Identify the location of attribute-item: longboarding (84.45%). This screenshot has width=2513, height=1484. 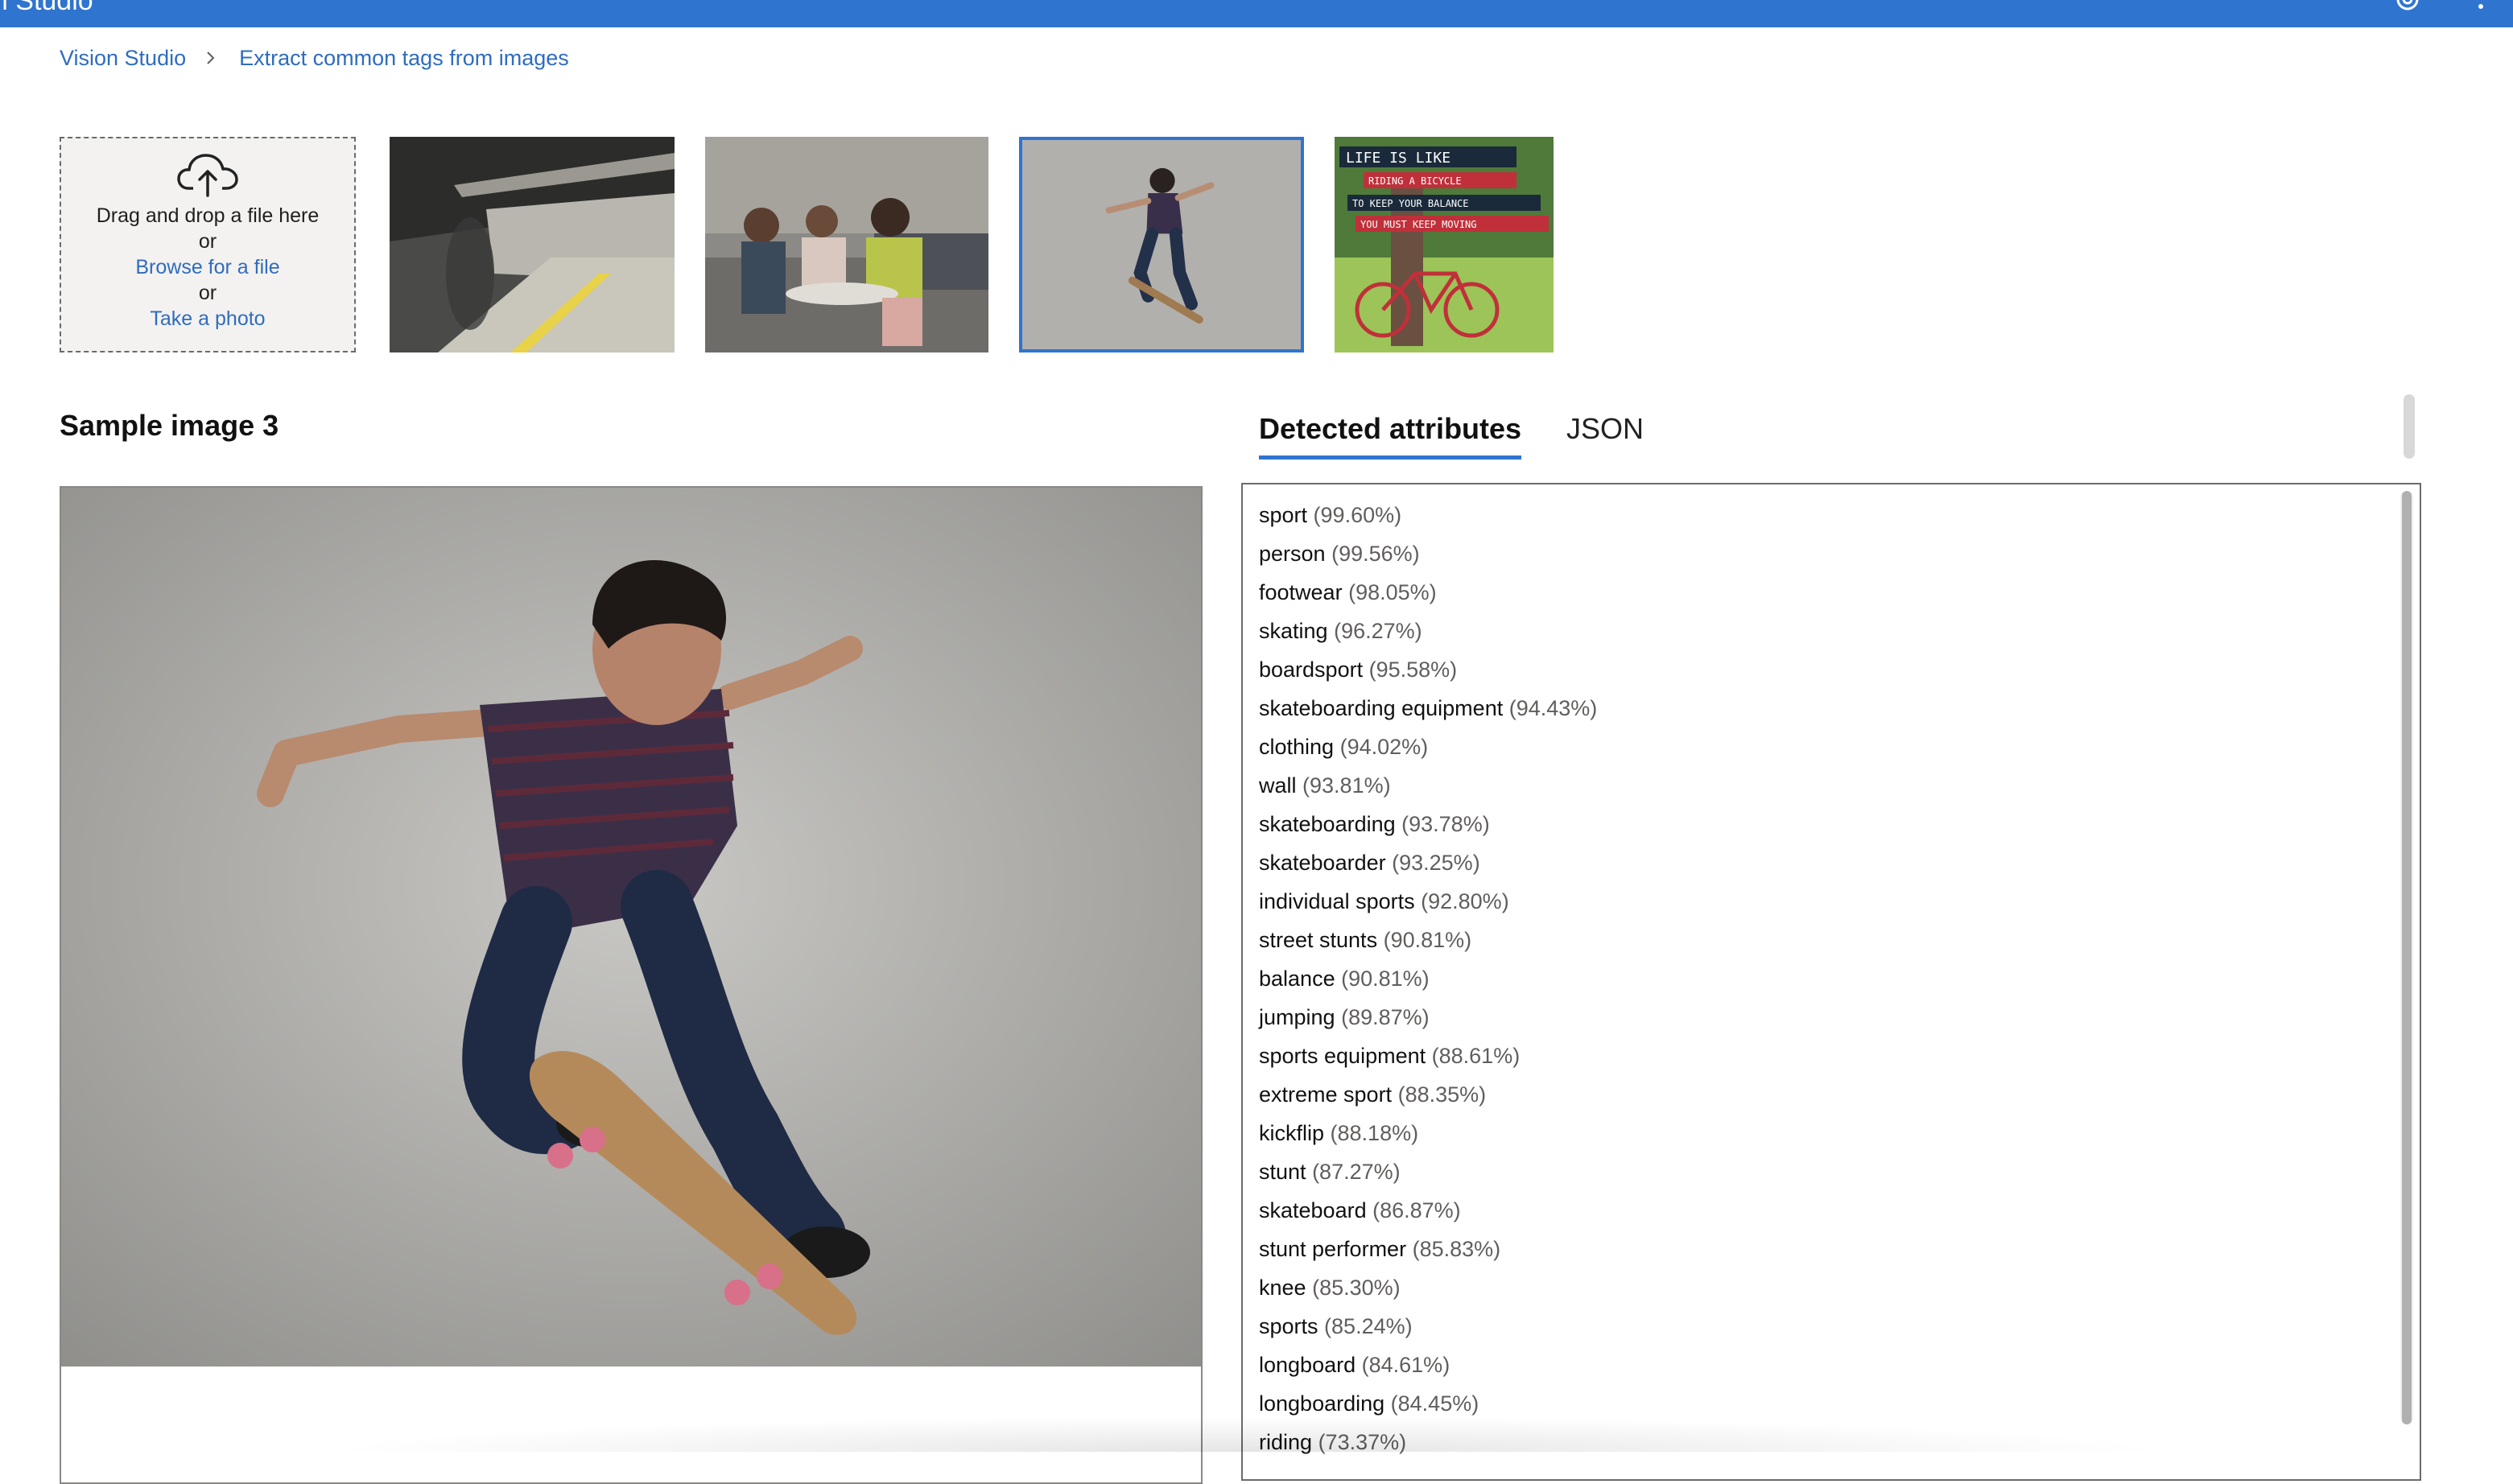
(1839, 1403).